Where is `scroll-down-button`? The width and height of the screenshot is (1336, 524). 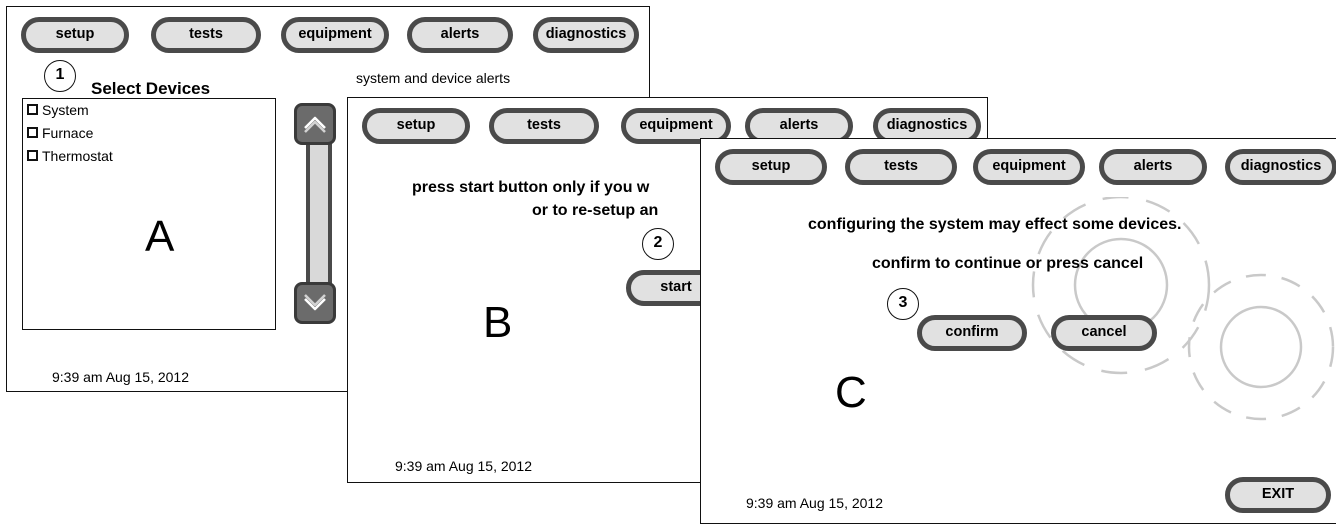
scroll-down-button is located at coordinates (315, 303).